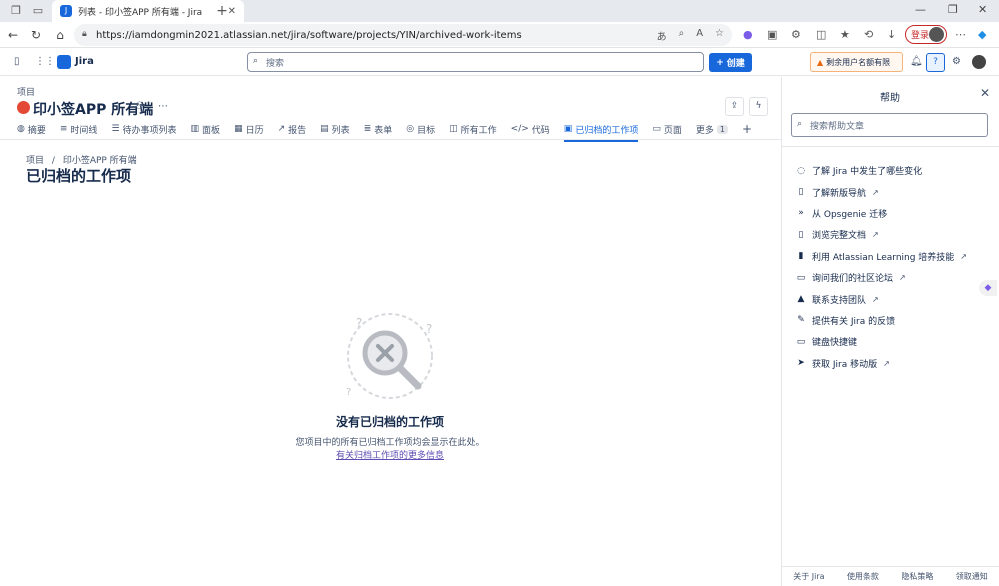  Describe the element at coordinates (747, 129) in the screenshot. I see `add-tab-icon: +` at that location.